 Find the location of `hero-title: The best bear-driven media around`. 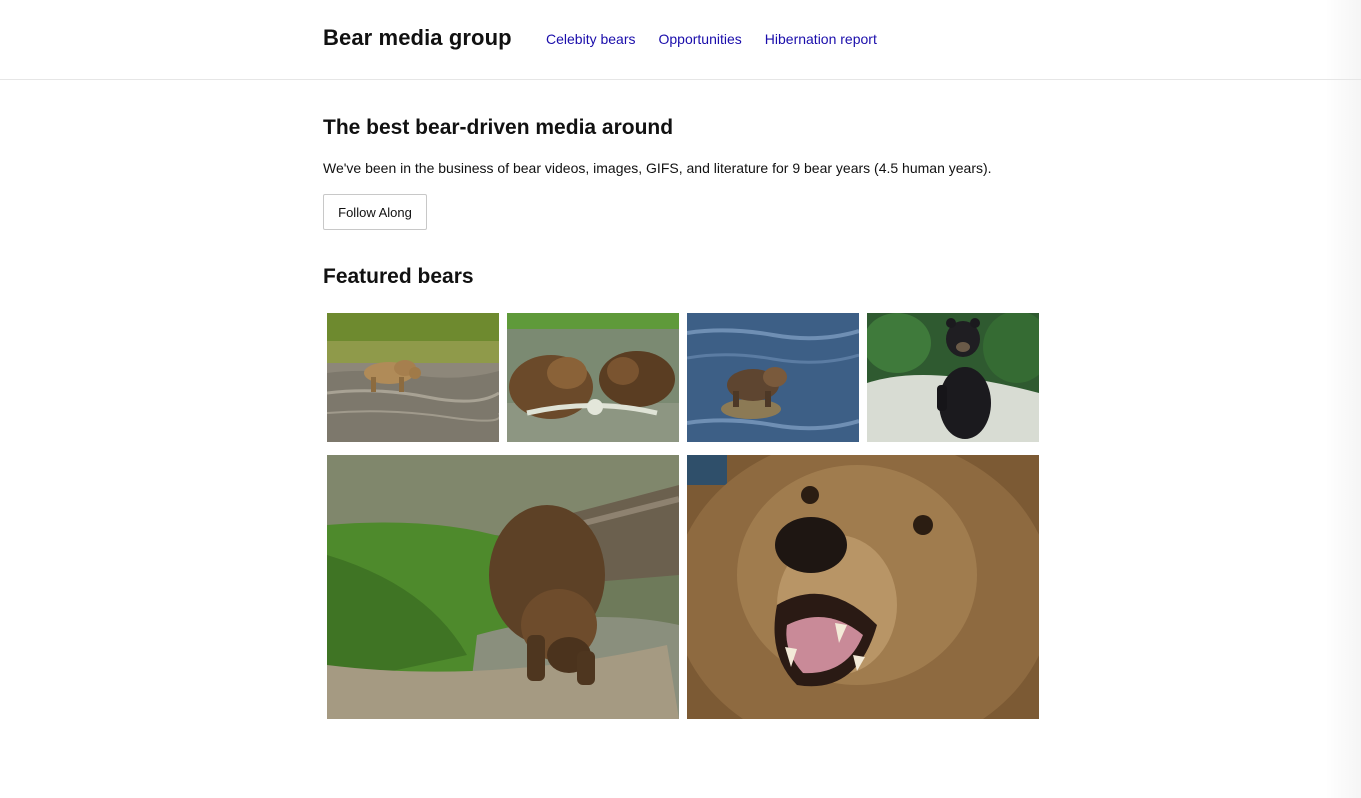

hero-title: The best bear-driven media around is located at coordinates (498, 127).